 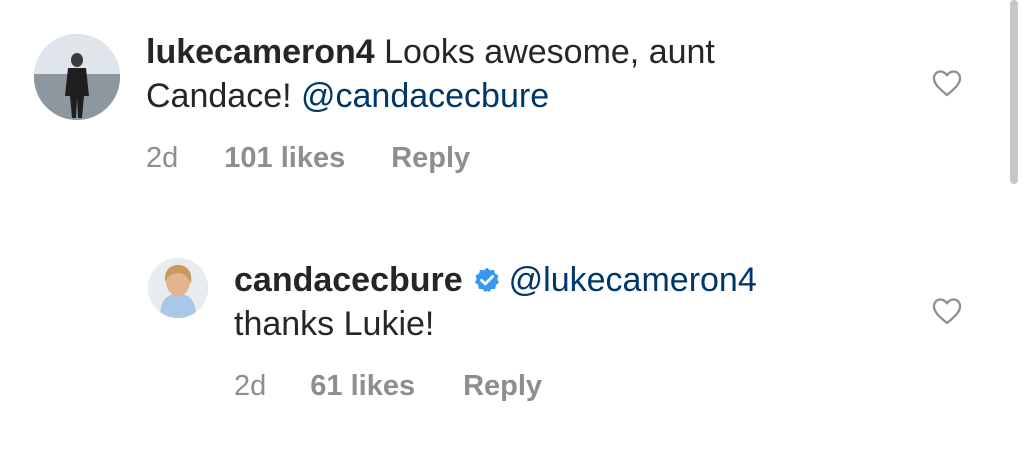 I want to click on likes-count: 61 likes, so click(x=362, y=386).